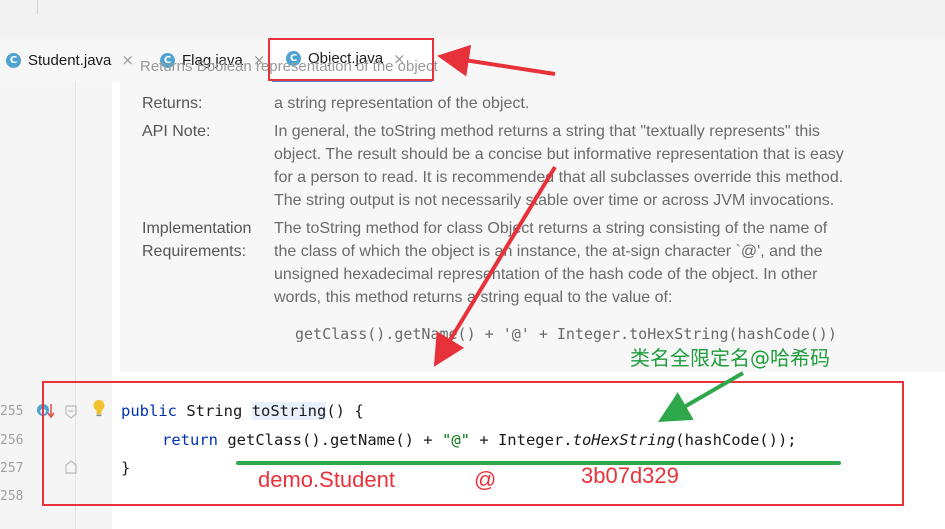 This screenshot has height=529, width=945. What do you see at coordinates (730, 358) in the screenshot?
I see `green-annotation: 类名全限定名@哈希码` at bounding box center [730, 358].